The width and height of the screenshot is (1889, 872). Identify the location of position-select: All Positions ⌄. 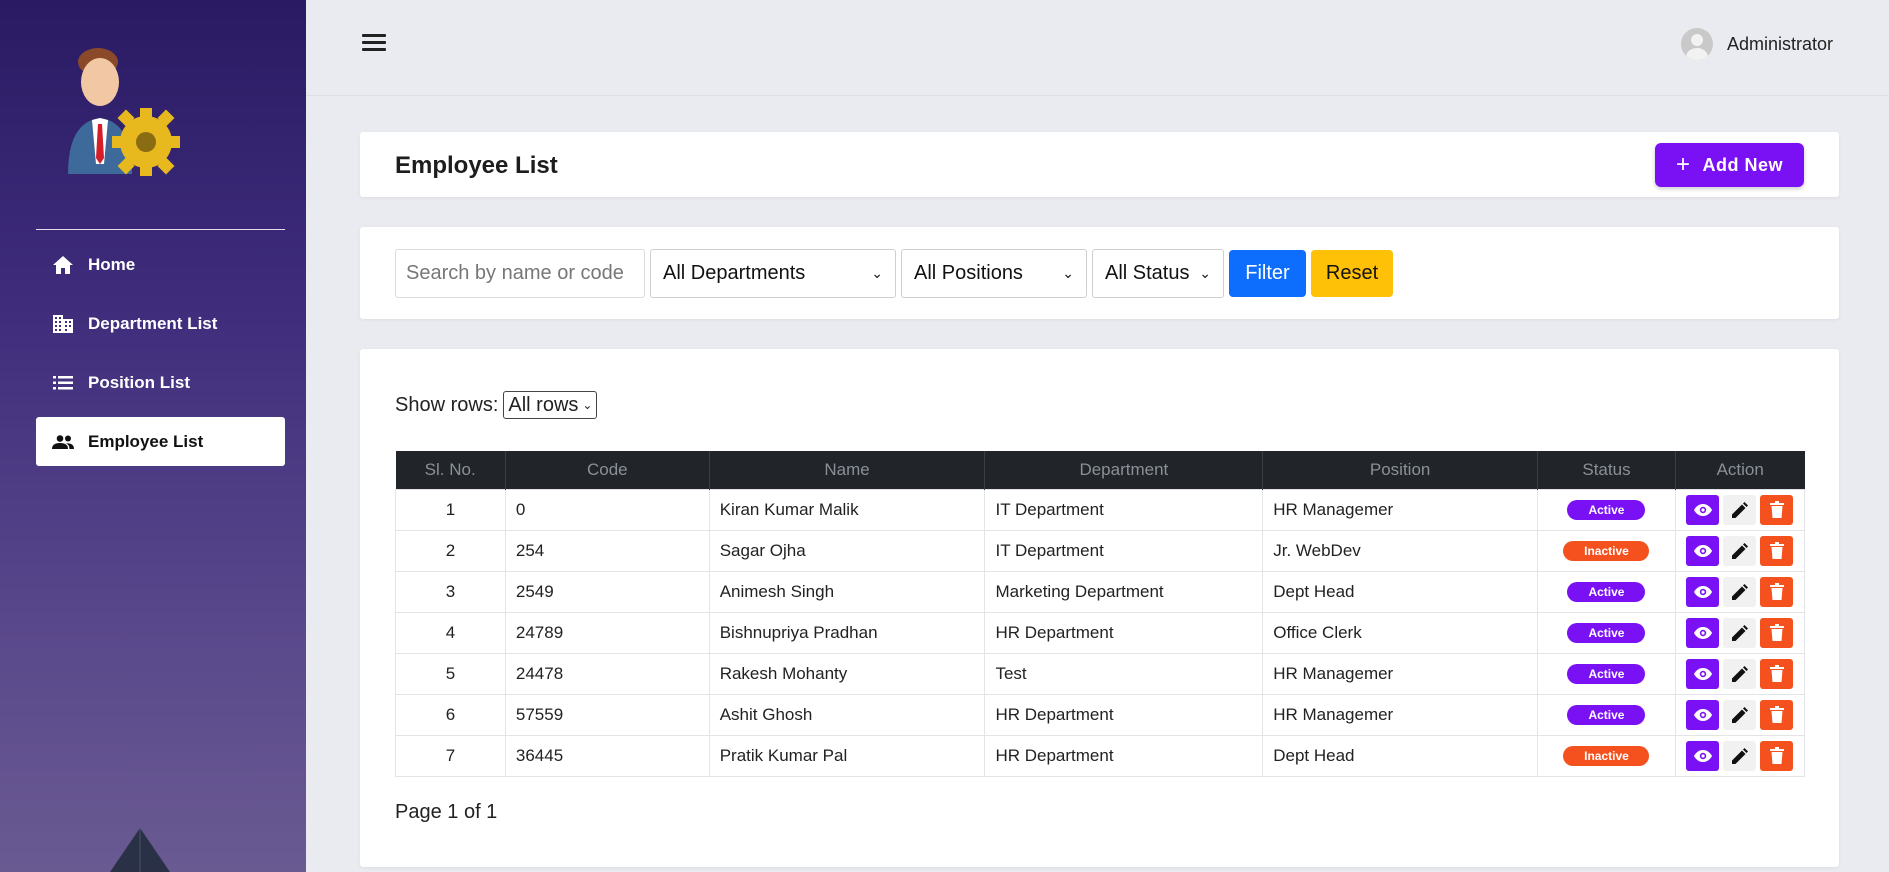
(994, 273).